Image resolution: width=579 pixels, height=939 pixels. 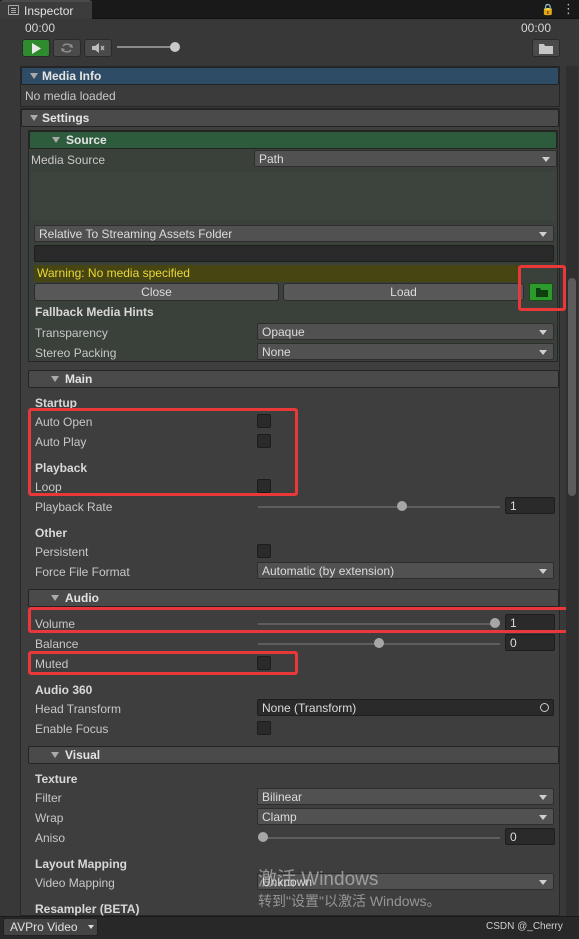 I want to click on highlight-volume, so click(x=298, y=620).